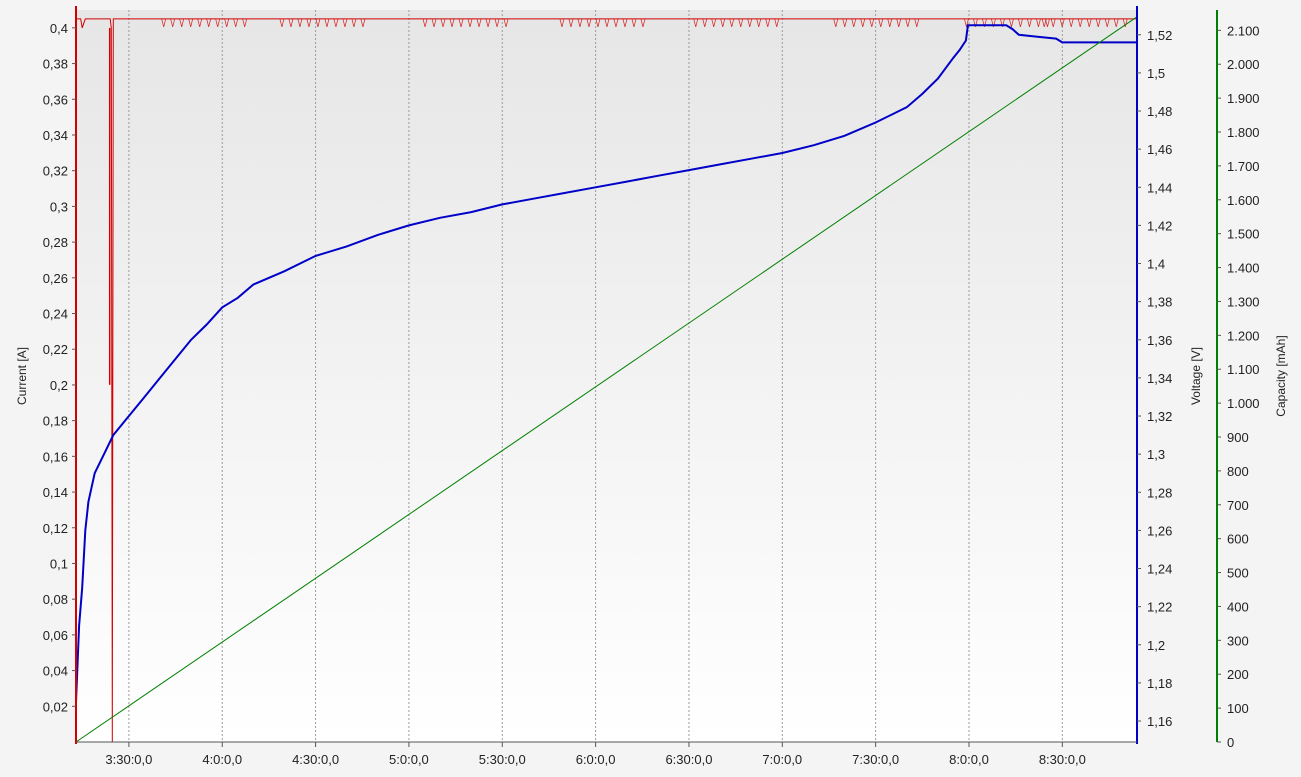 The width and height of the screenshot is (1301, 777). What do you see at coordinates (1238, 539) in the screenshot?
I see `capacity-tick-label: 600` at bounding box center [1238, 539].